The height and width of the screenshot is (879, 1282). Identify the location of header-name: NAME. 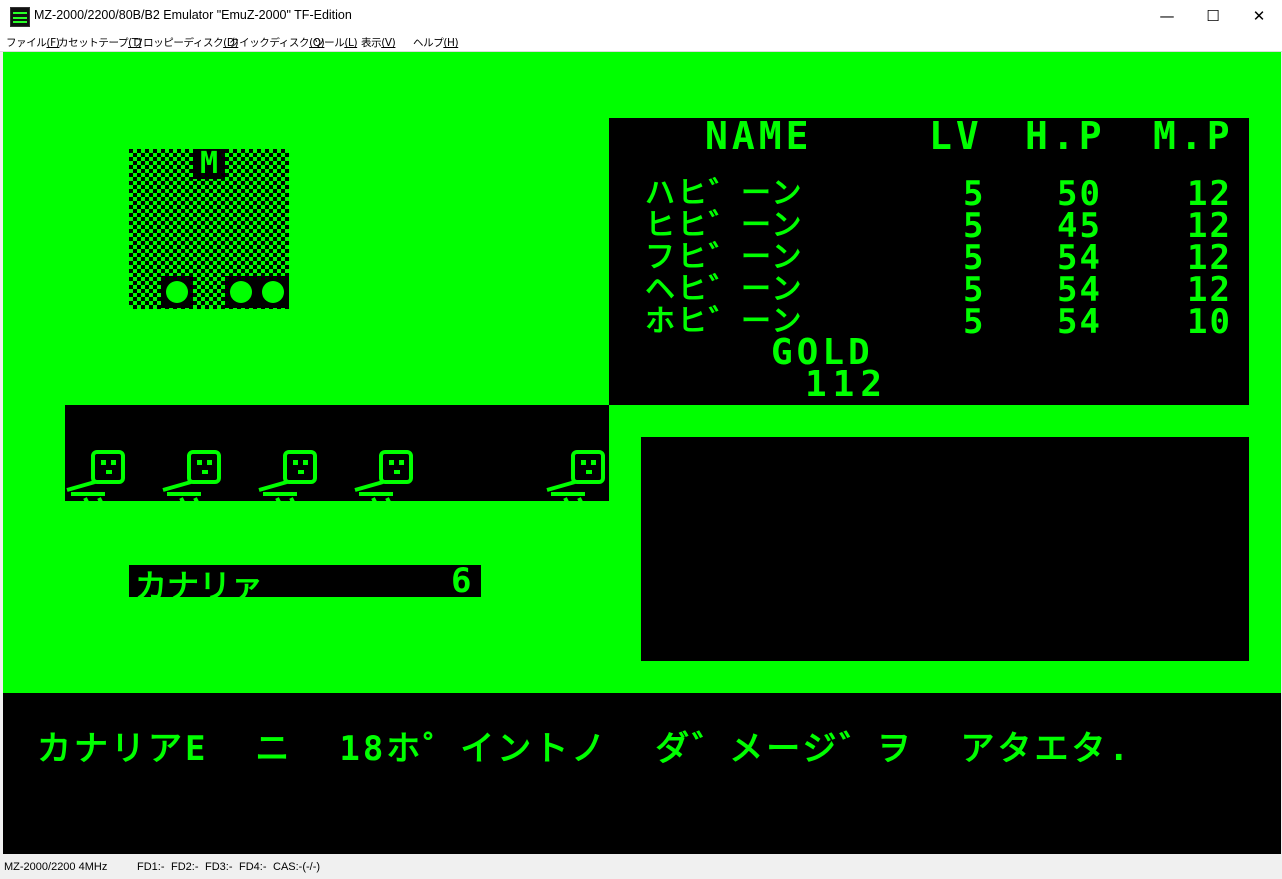
(759, 136).